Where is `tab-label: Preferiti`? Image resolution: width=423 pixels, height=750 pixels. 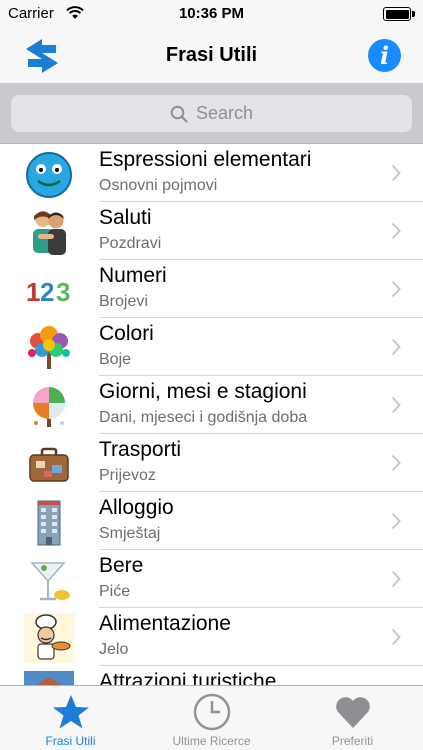
tab-label: Preferiti is located at coordinates (352, 741).